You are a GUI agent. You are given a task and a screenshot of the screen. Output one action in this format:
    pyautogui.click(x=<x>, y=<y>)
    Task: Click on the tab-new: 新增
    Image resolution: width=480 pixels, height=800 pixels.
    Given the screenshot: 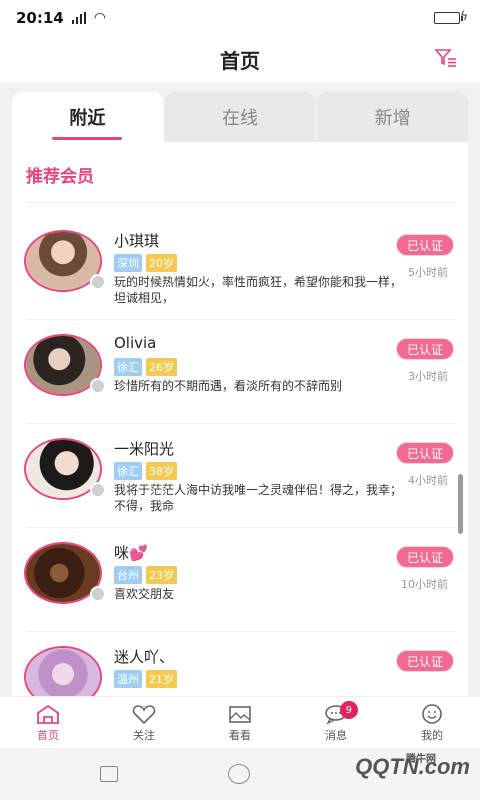 What is the action you would take?
    pyautogui.click(x=393, y=117)
    